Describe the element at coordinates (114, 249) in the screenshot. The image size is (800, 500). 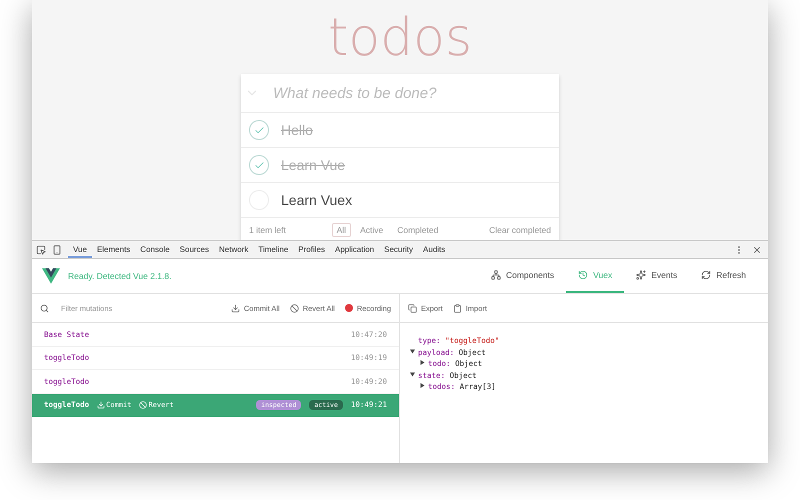
I see `devtools-tab: Elements` at that location.